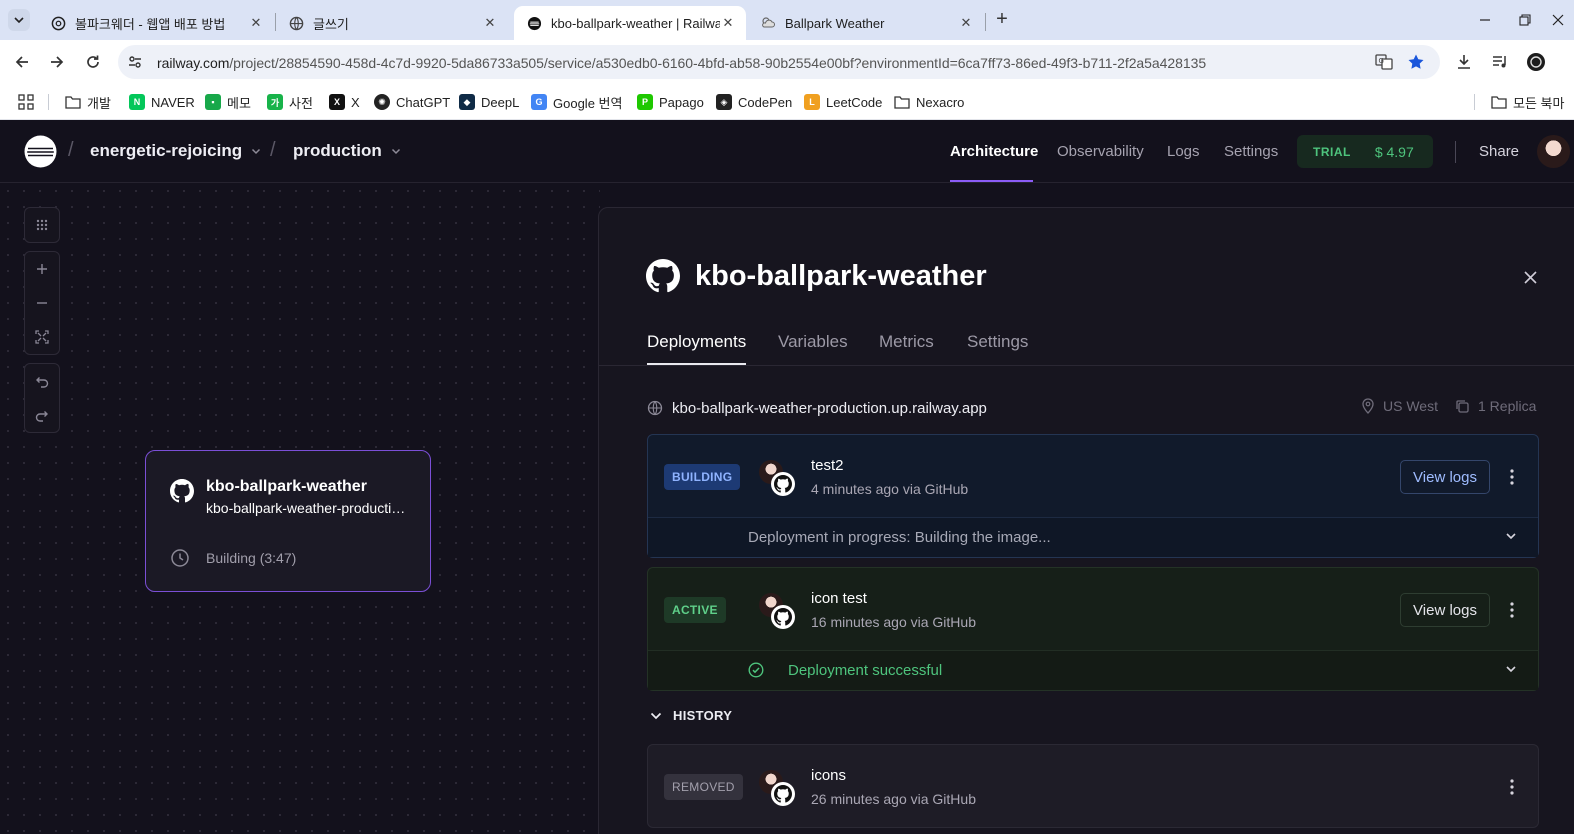 This screenshot has height=834, width=1574. What do you see at coordinates (213, 102) in the screenshot?
I see `memo-icon: ▪` at bounding box center [213, 102].